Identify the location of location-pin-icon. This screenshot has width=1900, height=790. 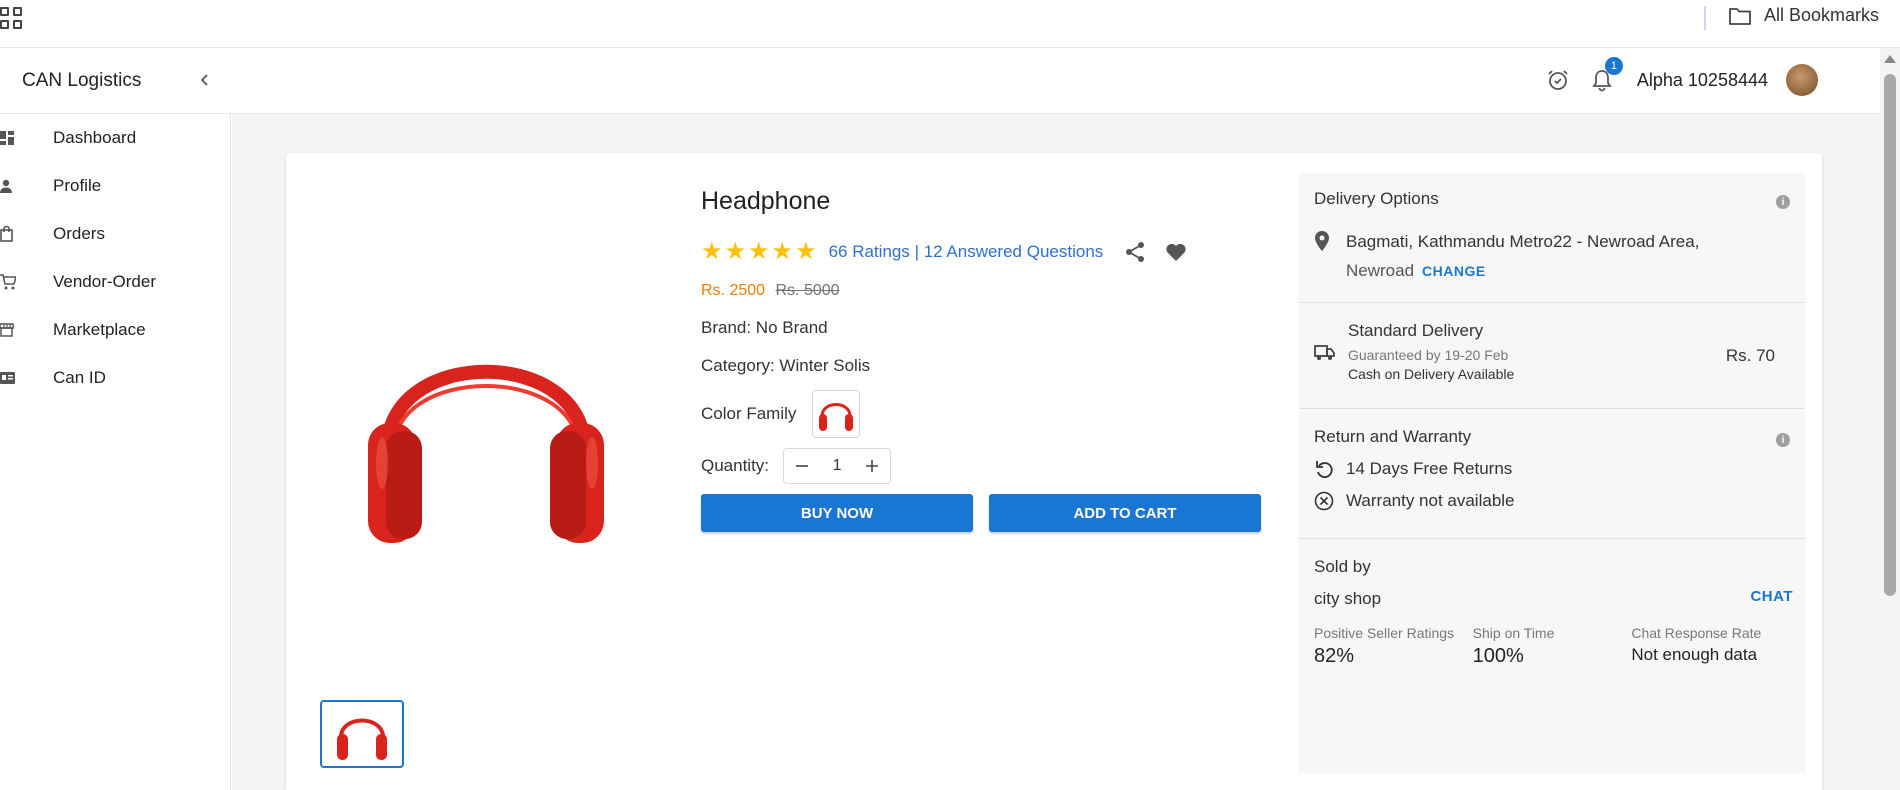
(1322, 241).